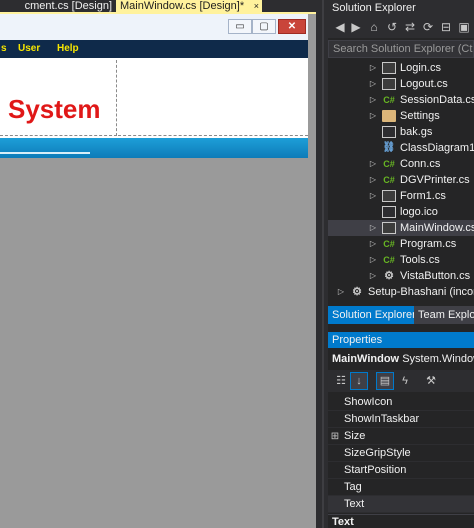  I want to click on home-icon: ⌂, so click(374, 27).